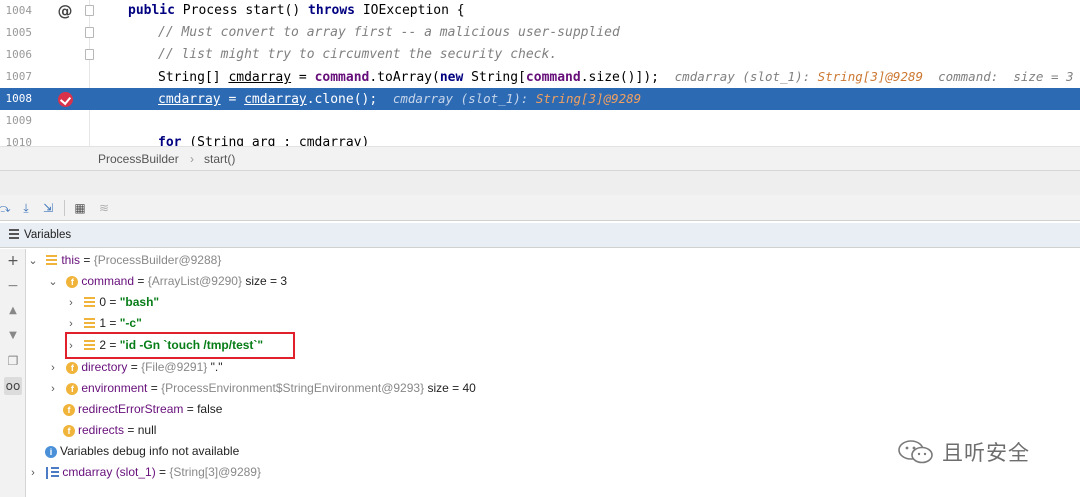 The image size is (1080, 497). What do you see at coordinates (26, 208) in the screenshot?
I see `step-into-icon: ⤓` at bounding box center [26, 208].